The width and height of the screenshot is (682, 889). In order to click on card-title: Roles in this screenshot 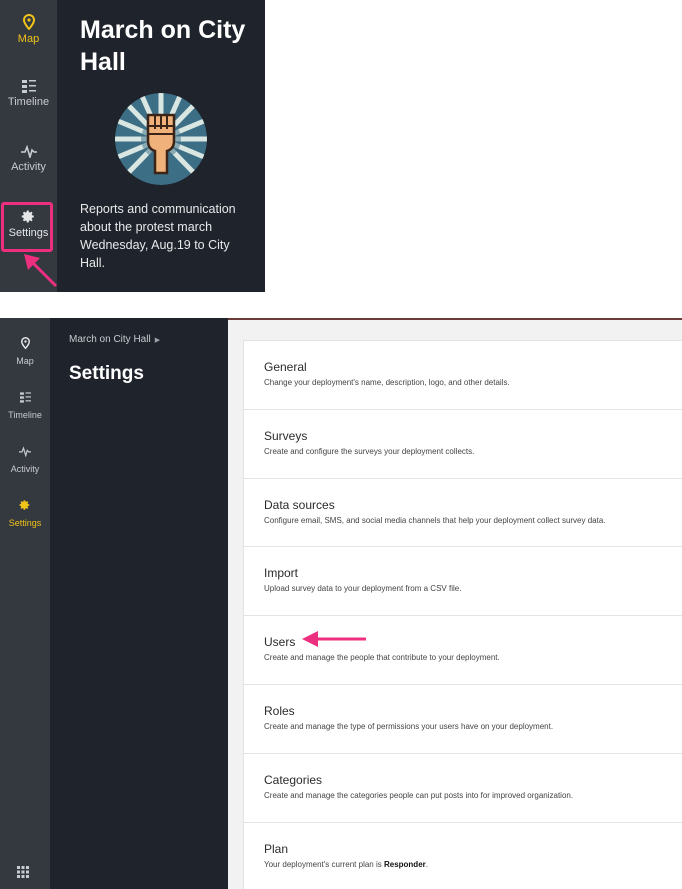, I will do `click(279, 710)`.